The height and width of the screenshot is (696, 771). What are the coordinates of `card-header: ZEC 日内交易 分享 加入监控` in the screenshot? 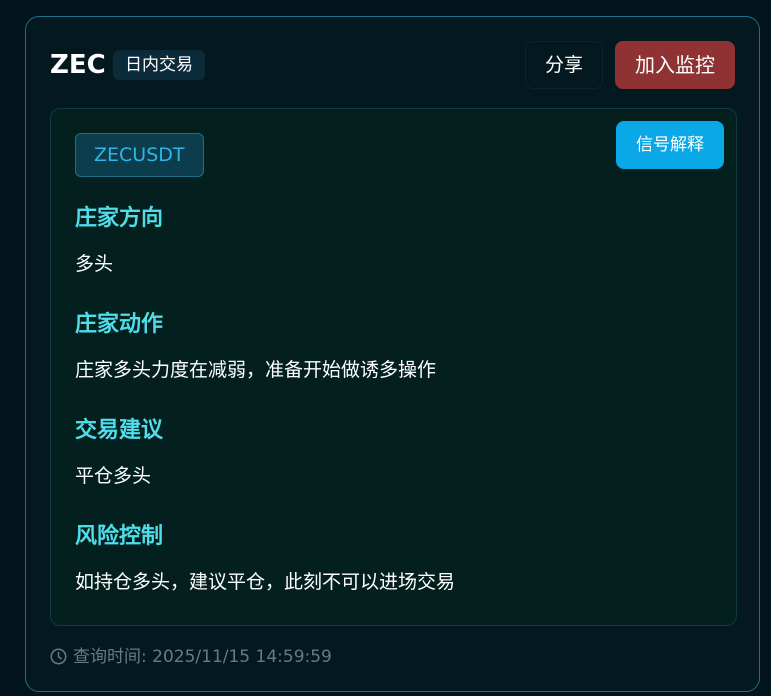 It's located at (392, 65).